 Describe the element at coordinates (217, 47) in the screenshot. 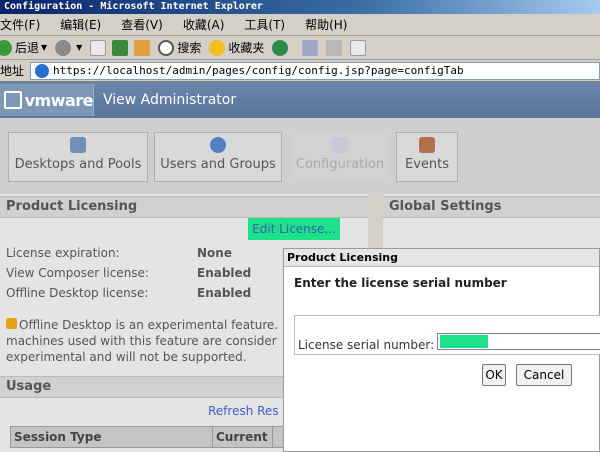

I see `star-icon` at that location.